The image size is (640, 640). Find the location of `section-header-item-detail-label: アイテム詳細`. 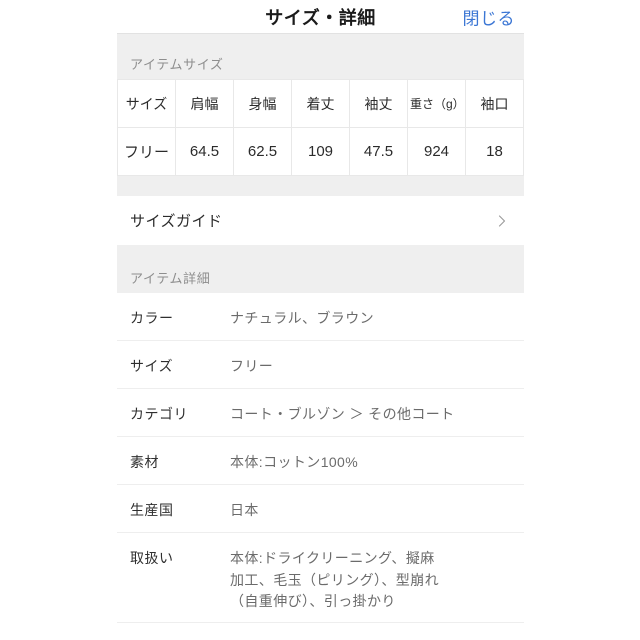

section-header-item-detail-label: アイテム詳細 is located at coordinates (170, 278).